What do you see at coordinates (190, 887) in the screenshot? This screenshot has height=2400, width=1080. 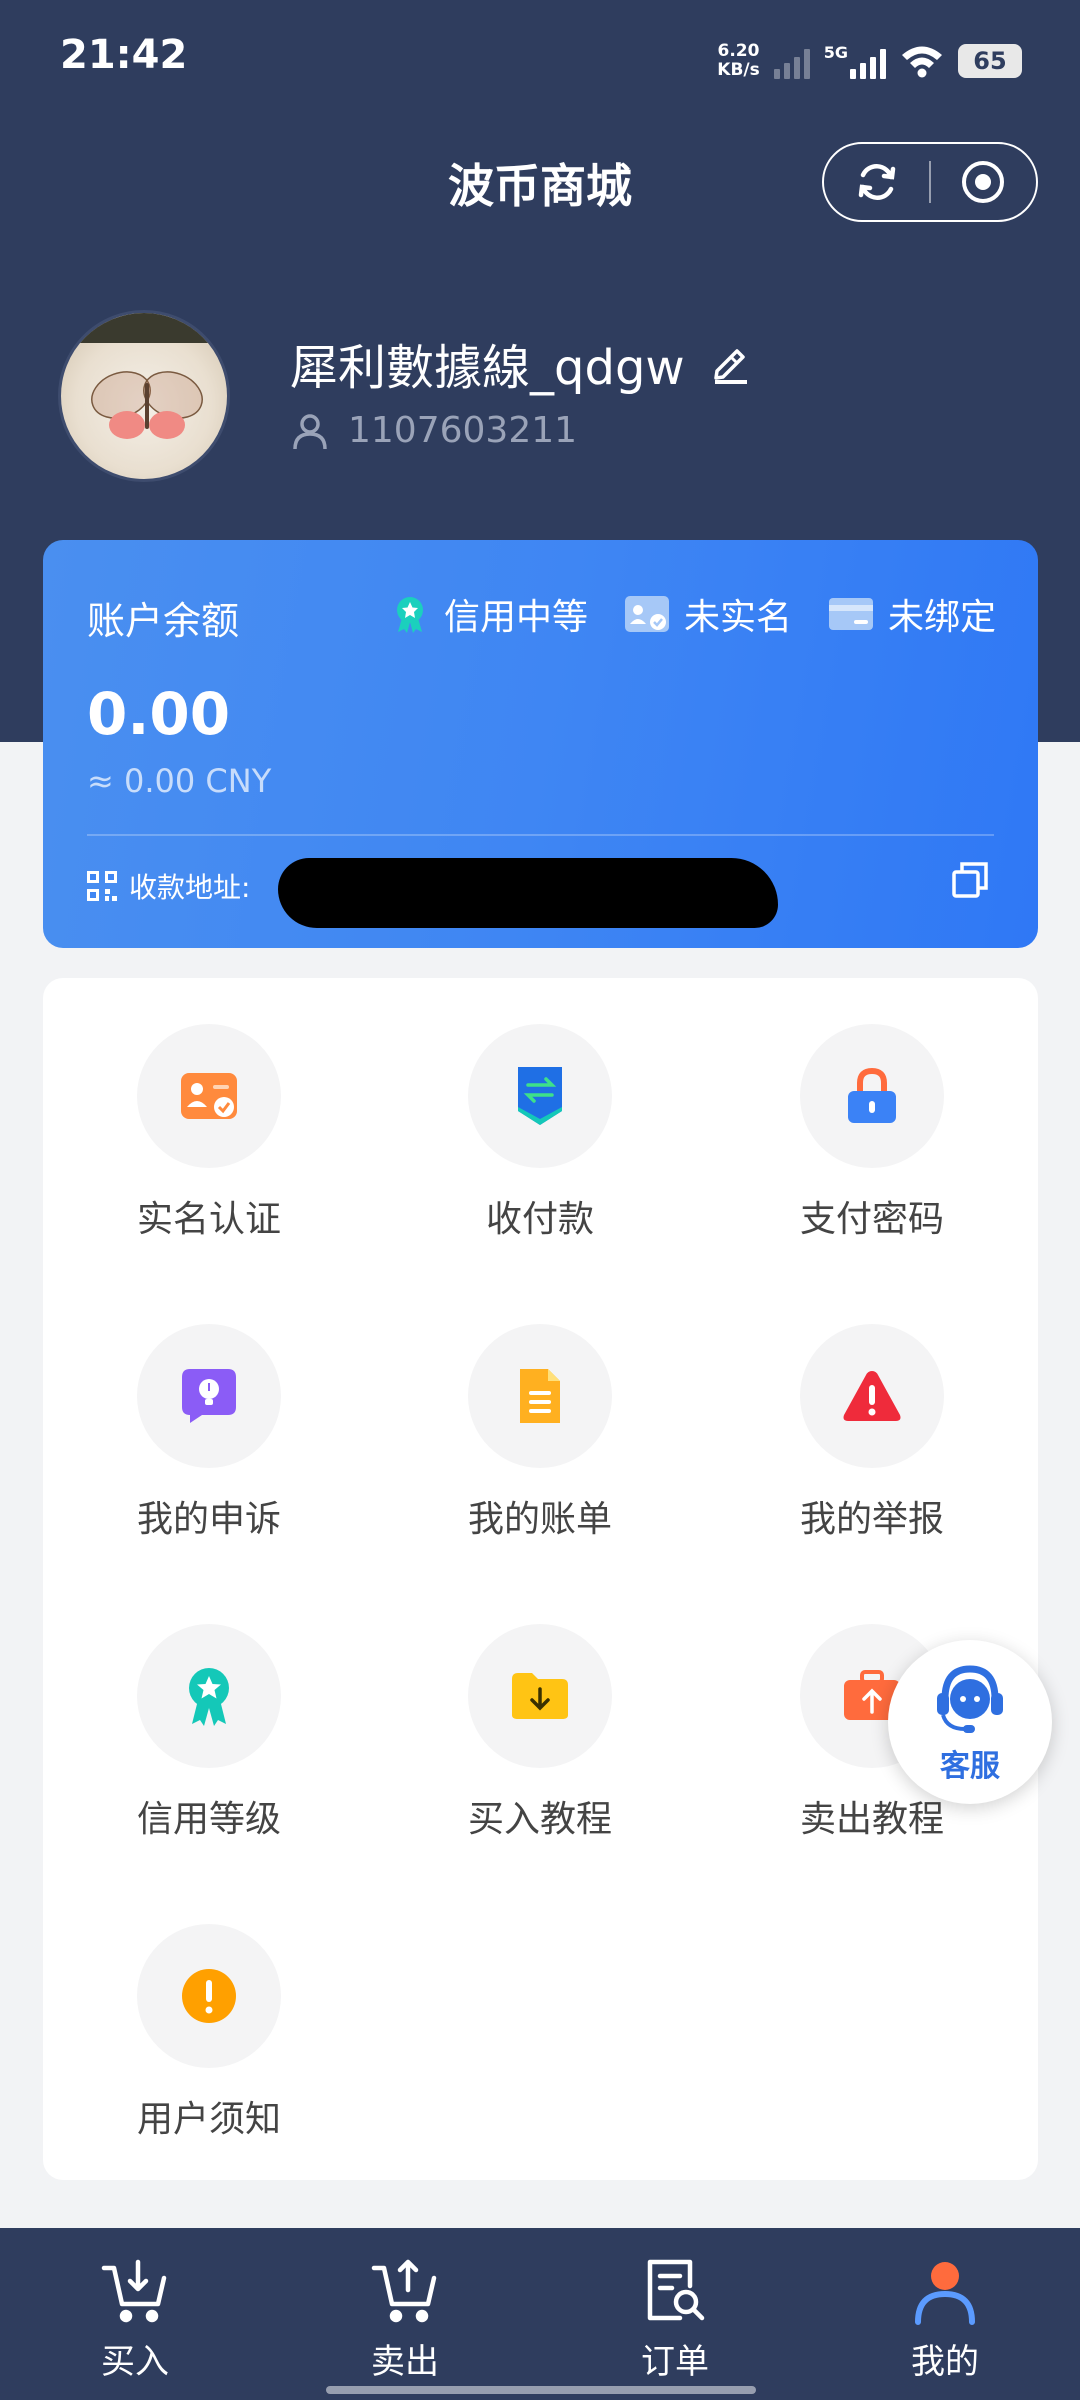 I see `address-label: 收款地址:` at bounding box center [190, 887].